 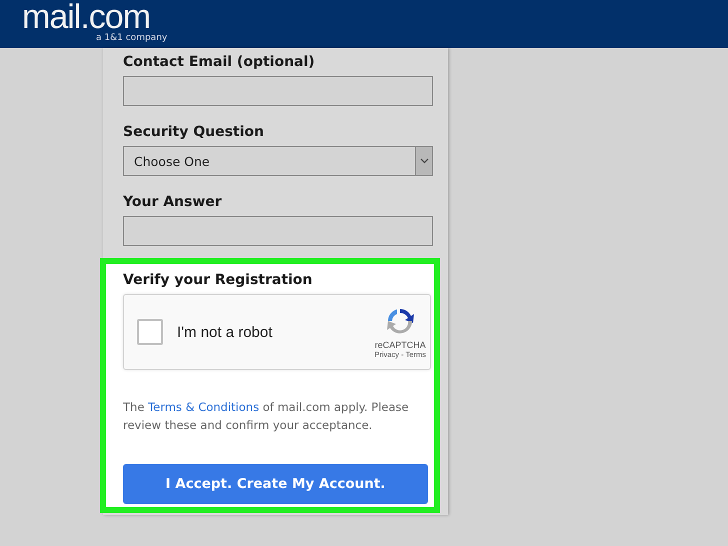 What do you see at coordinates (86, 17) in the screenshot?
I see `logo: mail.com` at bounding box center [86, 17].